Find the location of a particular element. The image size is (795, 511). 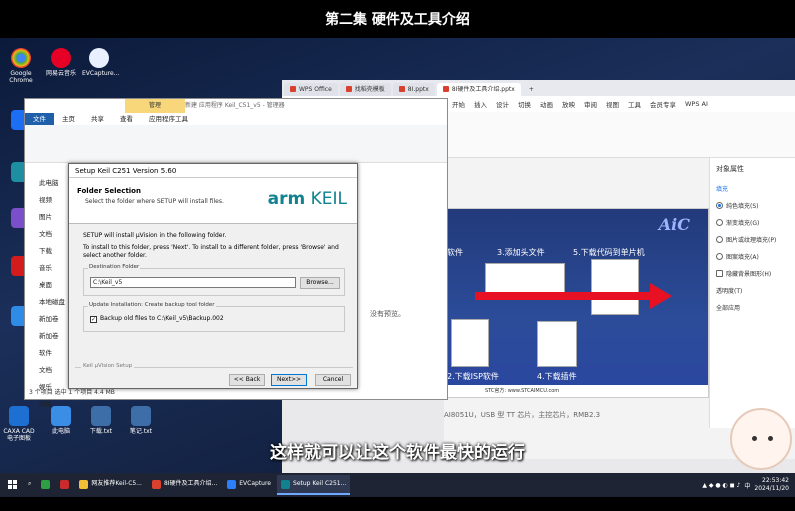

search-icon: ⌕ is located at coordinates (30, 483).